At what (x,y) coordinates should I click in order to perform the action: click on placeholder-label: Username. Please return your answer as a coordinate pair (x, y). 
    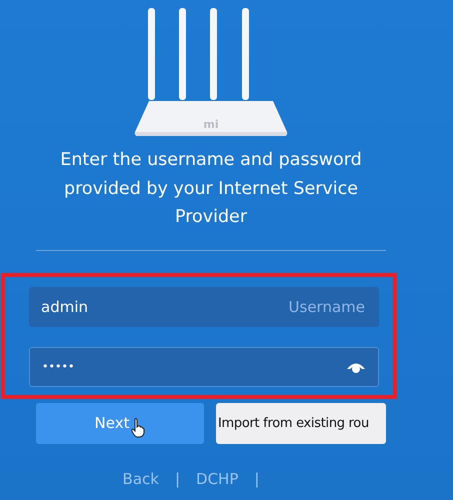
    Looking at the image, I should click on (326, 307).